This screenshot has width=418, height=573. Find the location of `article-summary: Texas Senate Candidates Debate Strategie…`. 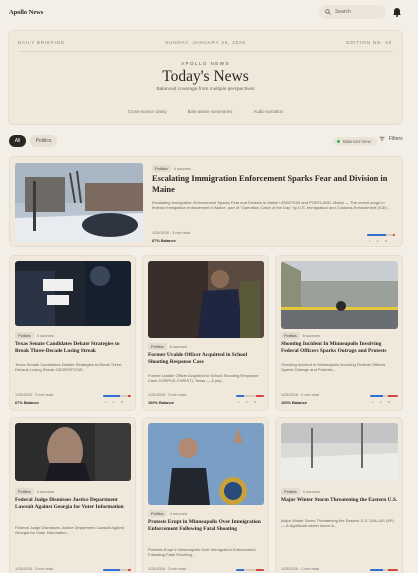

article-summary: Texas Senate Candidates Debate Strategie… is located at coordinates (69, 367).